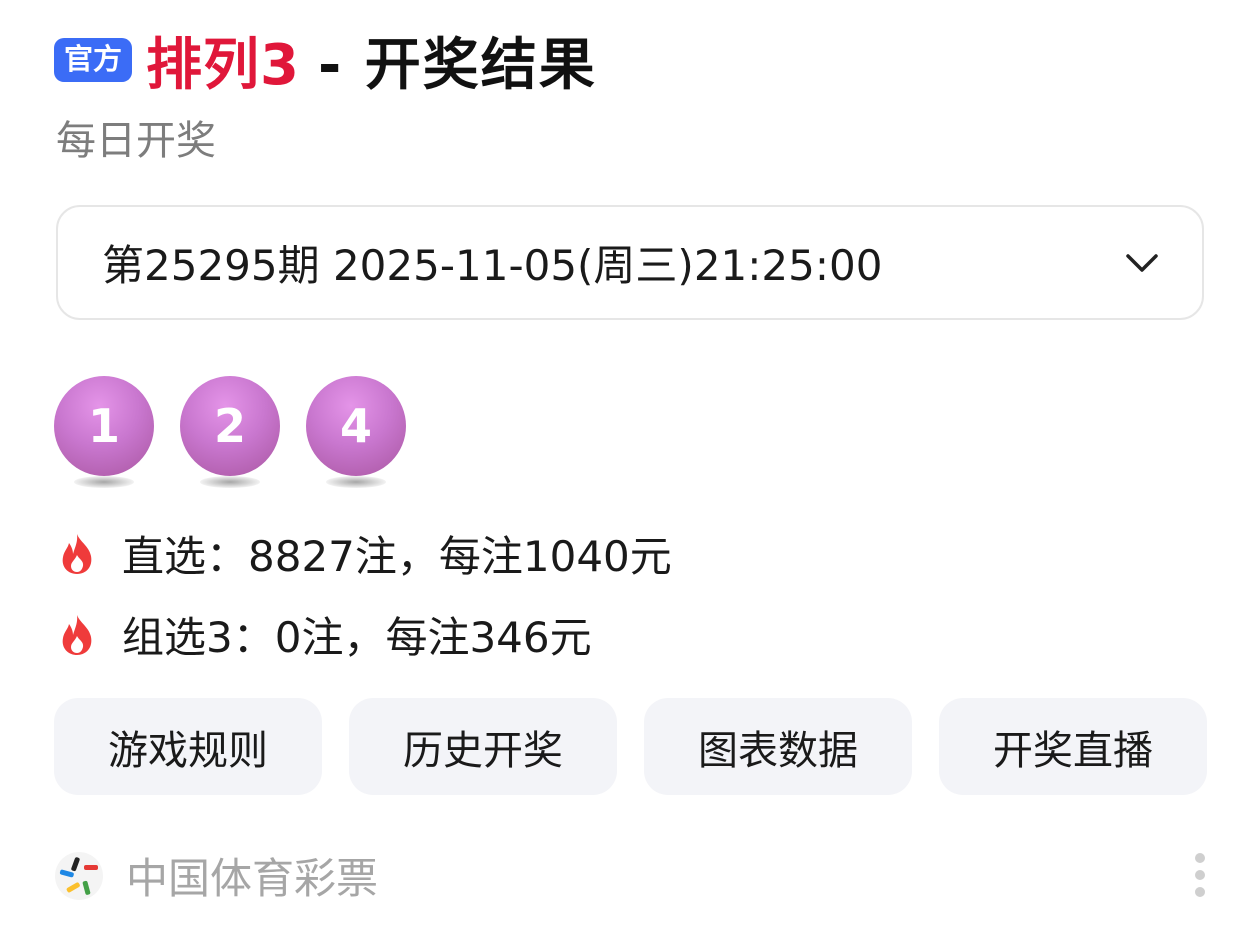 This screenshot has width=1260, height=939. What do you see at coordinates (223, 60) in the screenshot?
I see `game-name: 排列3` at bounding box center [223, 60].